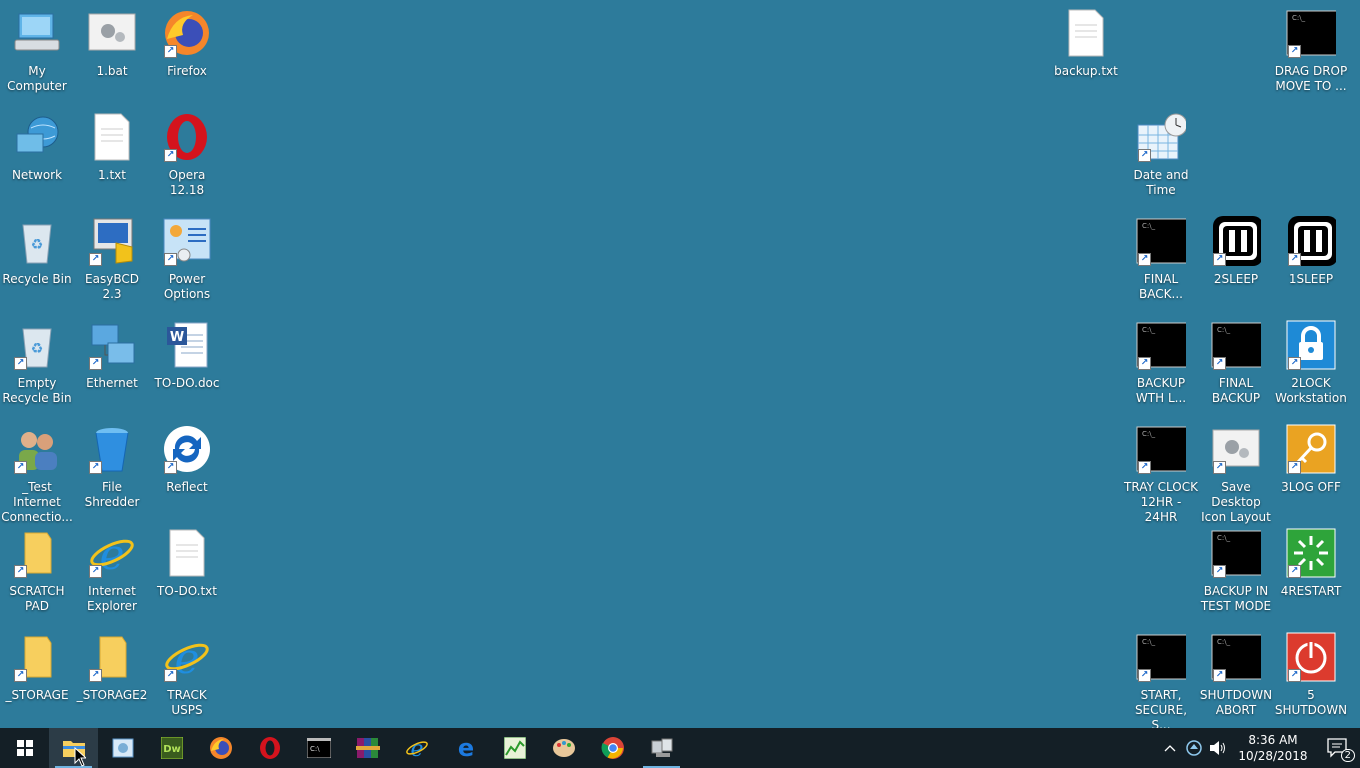  Describe the element at coordinates (112, 175) in the screenshot. I see `icon-label: 1.txt` at that location.